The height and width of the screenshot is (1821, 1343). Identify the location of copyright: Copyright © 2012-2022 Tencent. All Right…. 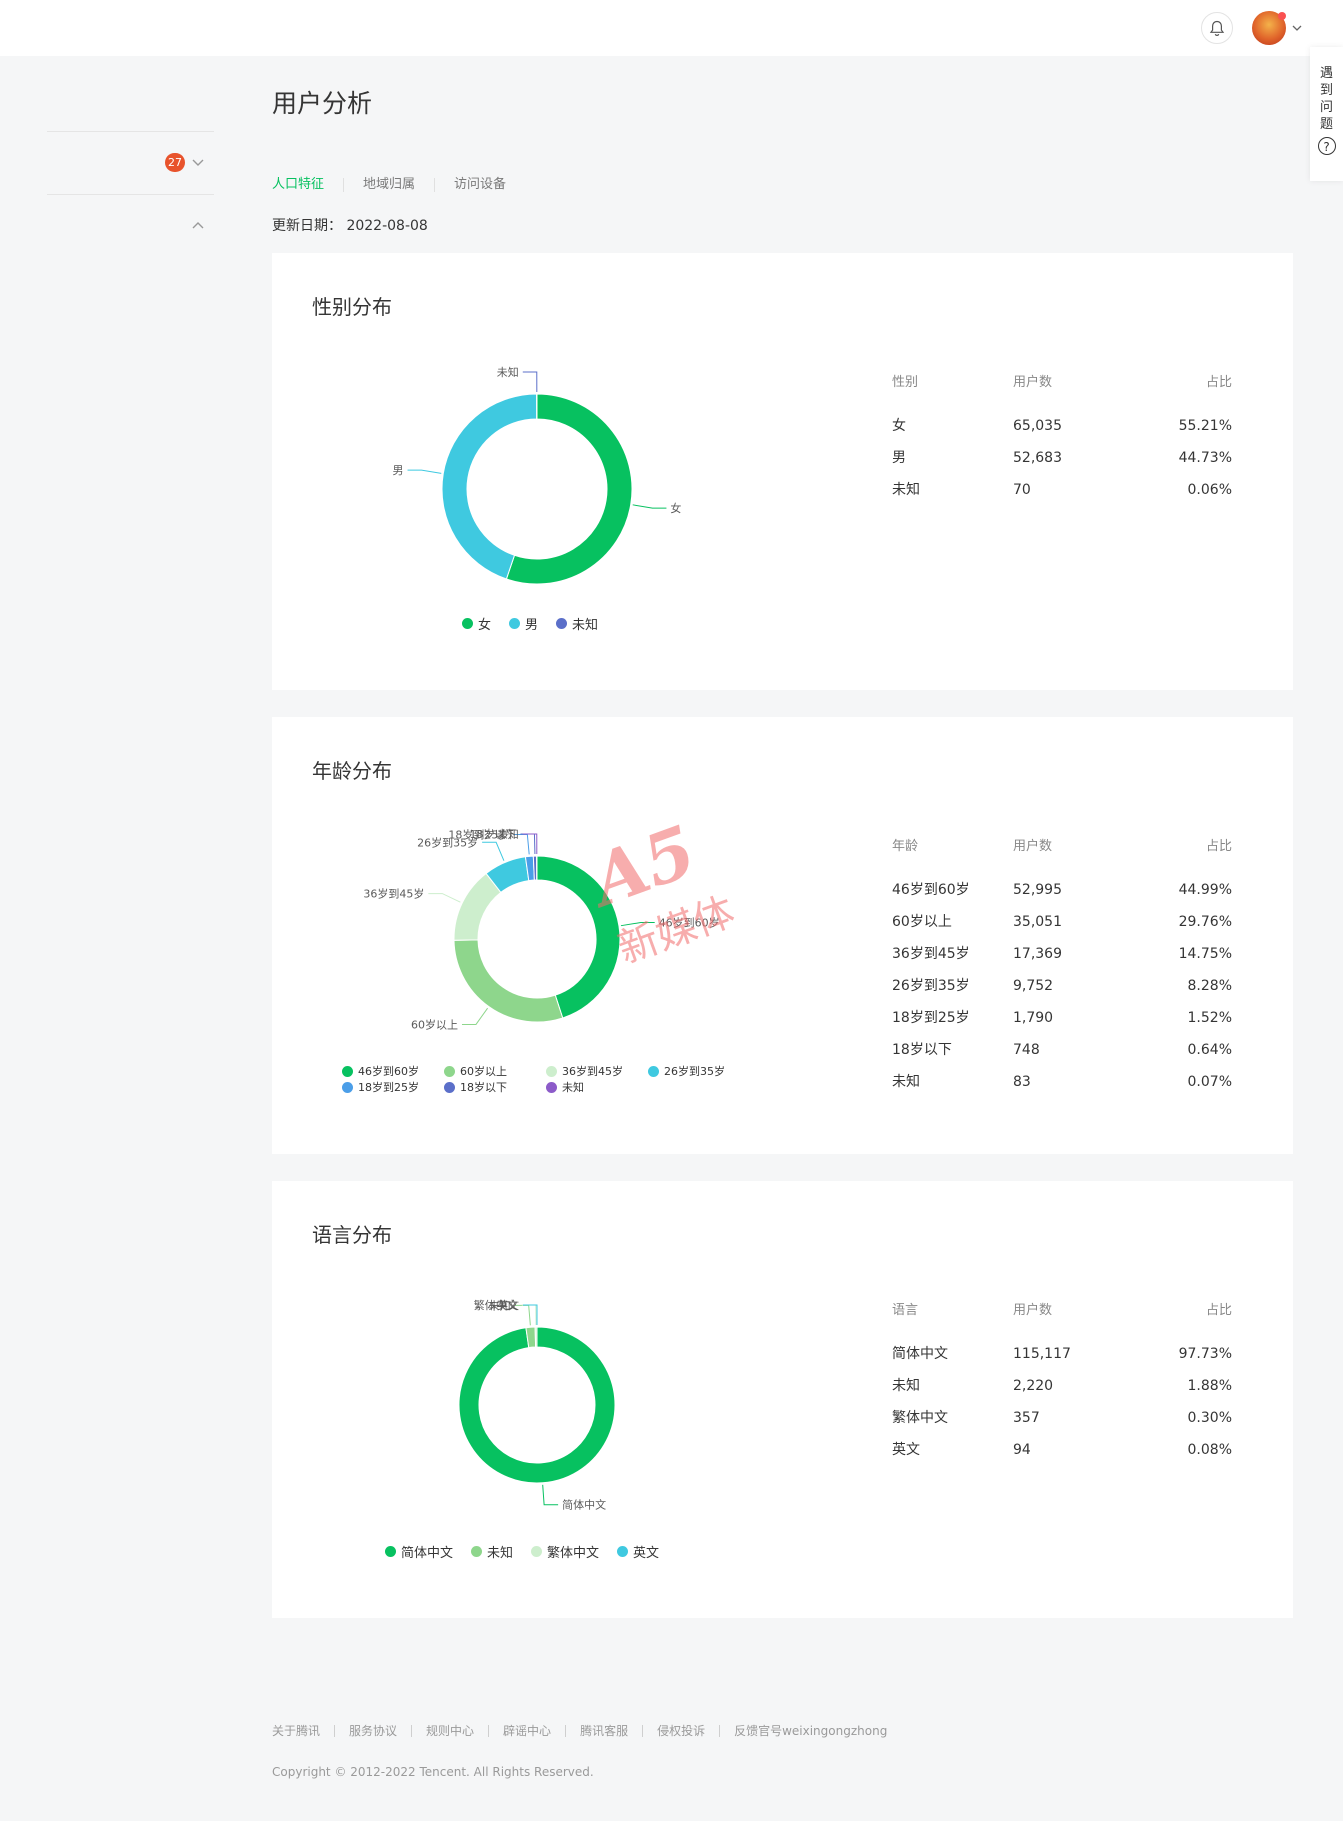
(433, 1772).